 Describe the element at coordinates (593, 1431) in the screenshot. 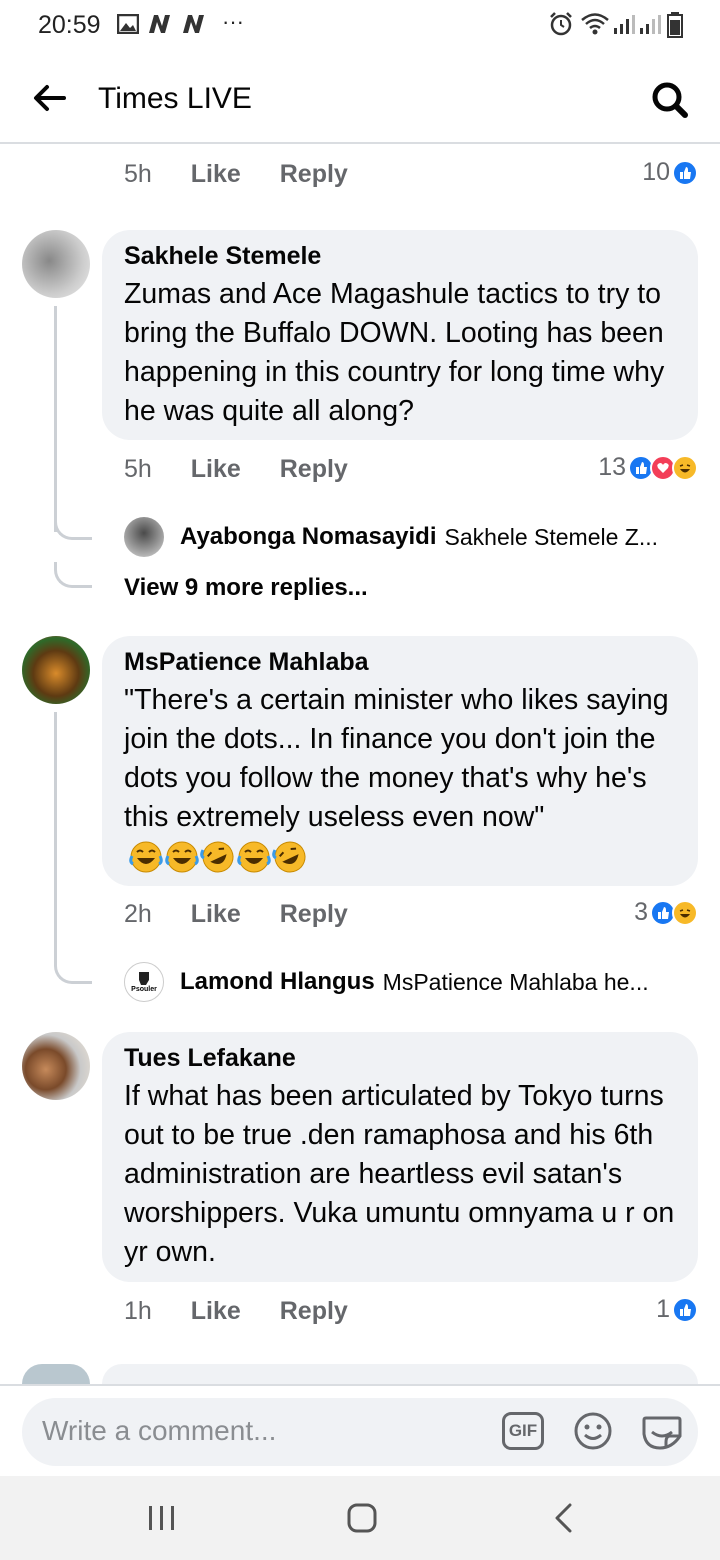

I see `emoji-icon` at that location.